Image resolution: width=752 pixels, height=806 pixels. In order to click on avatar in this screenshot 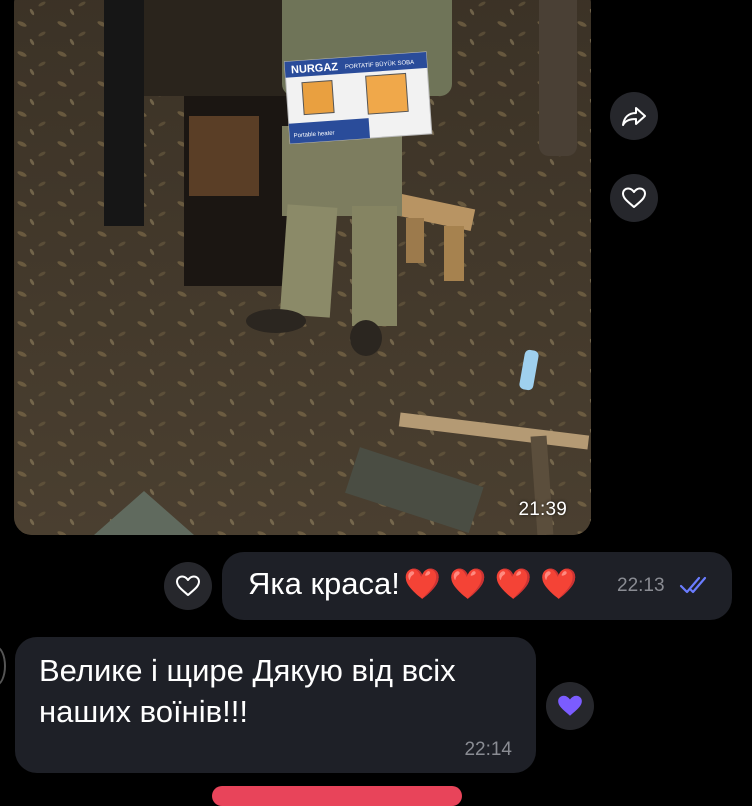, I will do `click(3, 666)`.